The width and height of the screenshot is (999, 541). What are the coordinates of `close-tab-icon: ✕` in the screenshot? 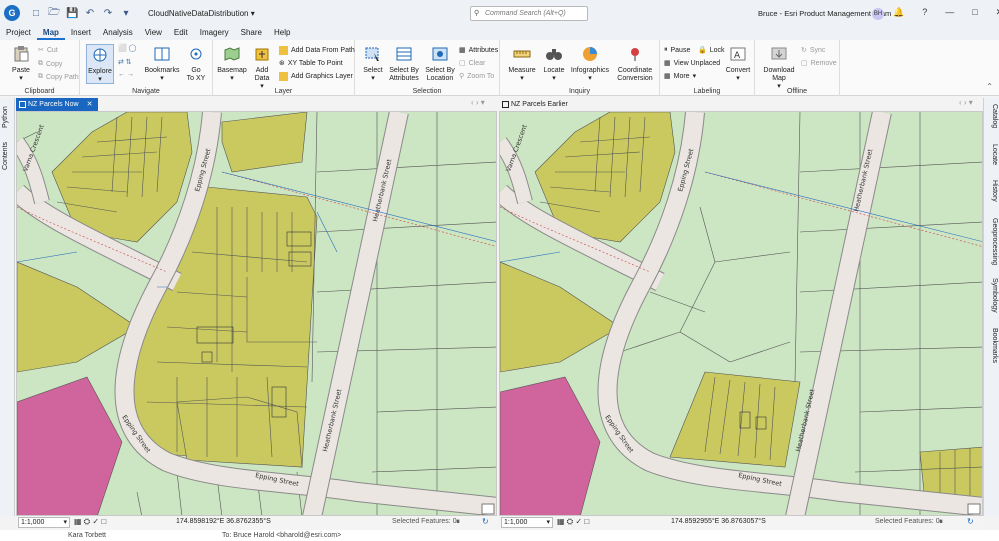 It's located at (90, 104).